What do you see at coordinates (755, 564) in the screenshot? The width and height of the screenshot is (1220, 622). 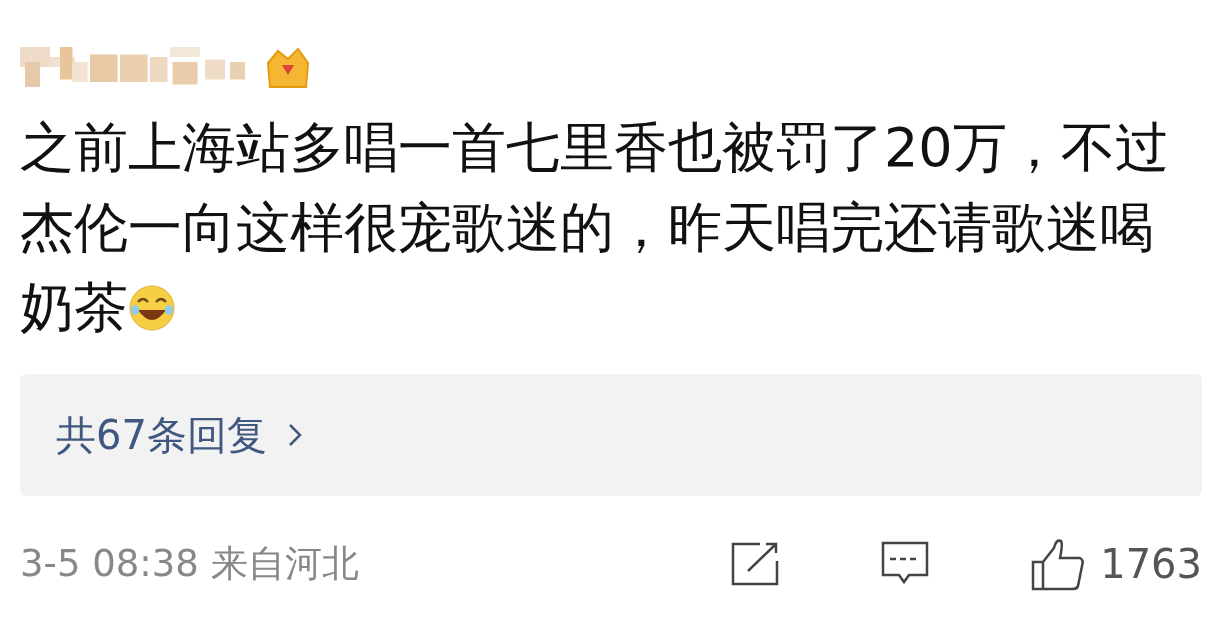 I see `share-icon` at bounding box center [755, 564].